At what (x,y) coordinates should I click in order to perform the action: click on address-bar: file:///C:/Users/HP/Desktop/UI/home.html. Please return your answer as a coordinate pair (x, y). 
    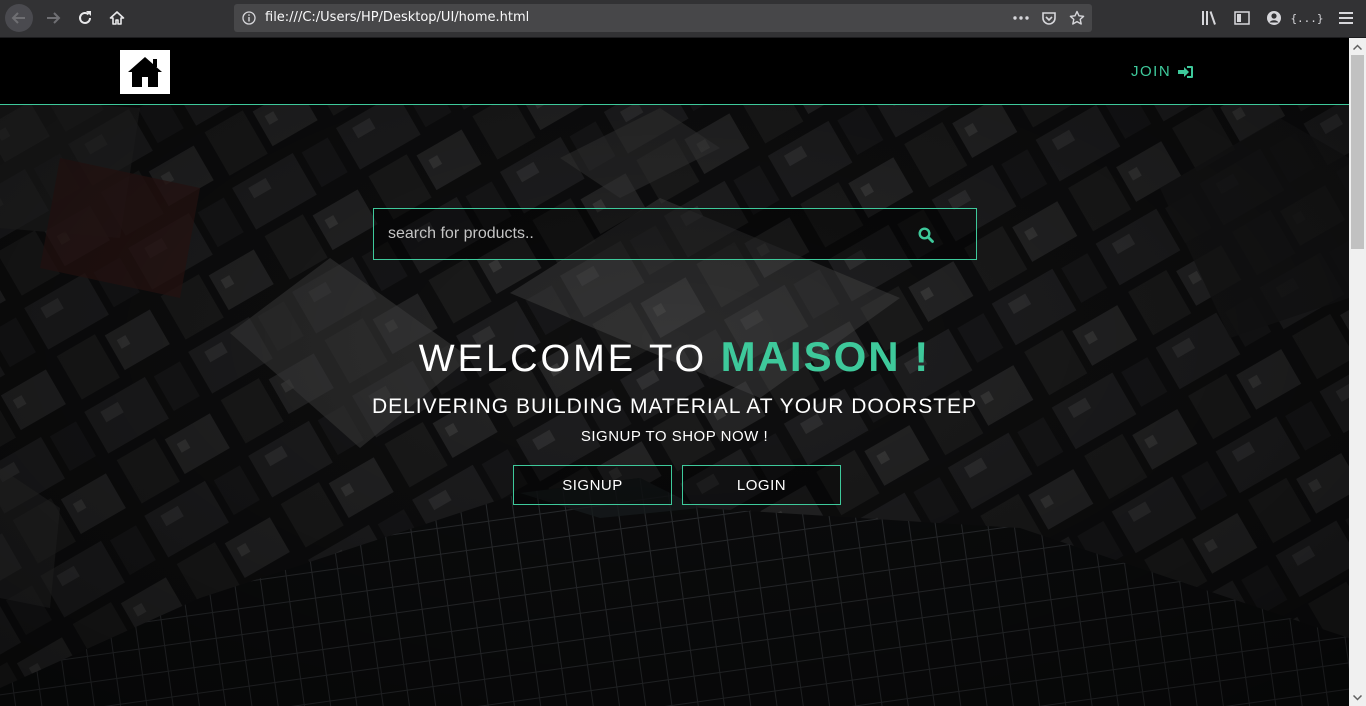
    Looking at the image, I should click on (663, 18).